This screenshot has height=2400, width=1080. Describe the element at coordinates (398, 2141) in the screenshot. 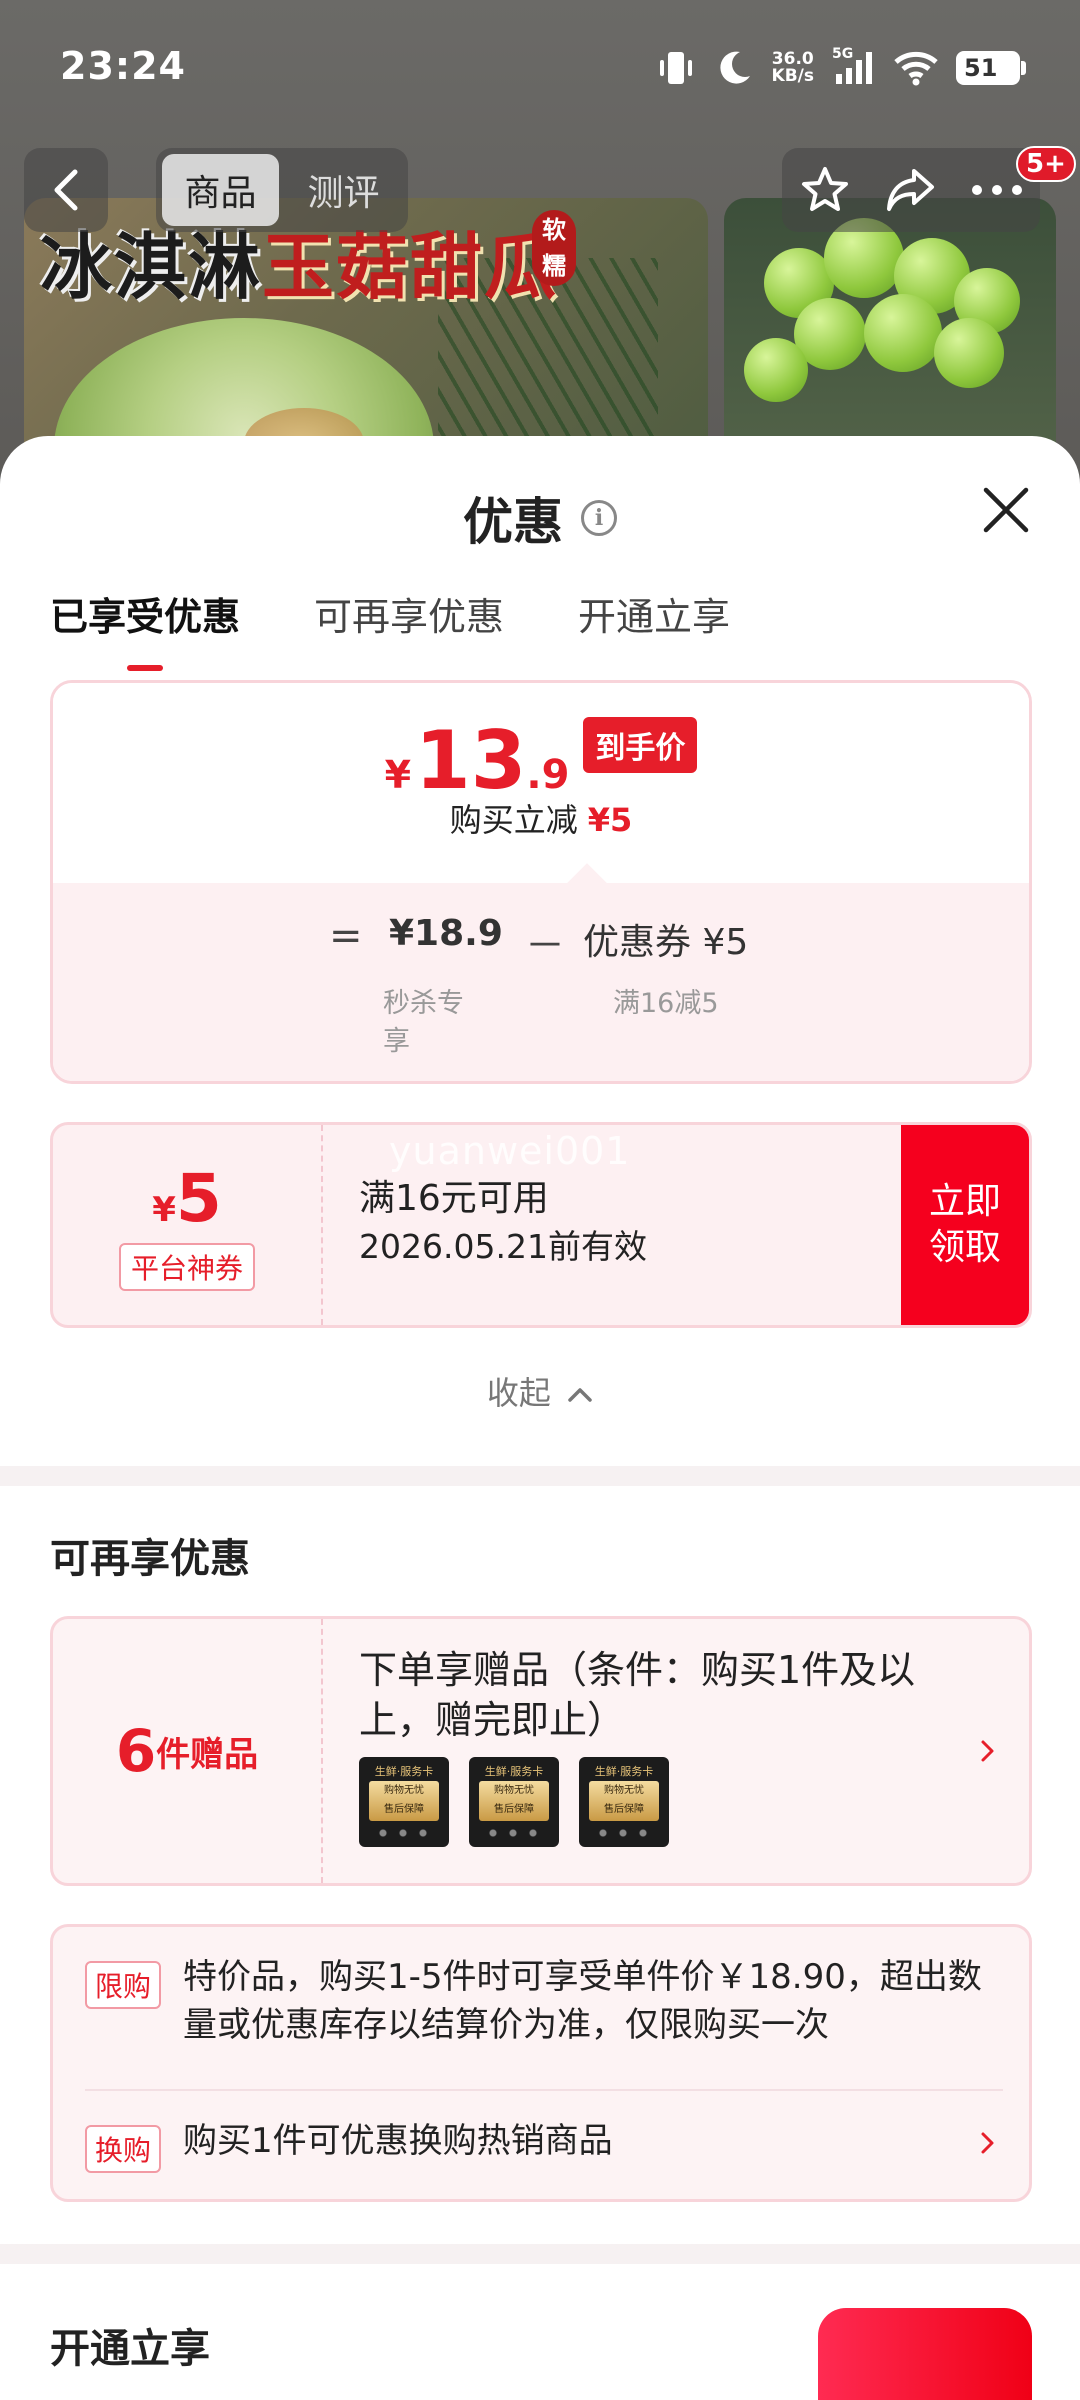

I see `exchange-purchase-text: 购买1件可优惠换购热销商品` at that location.